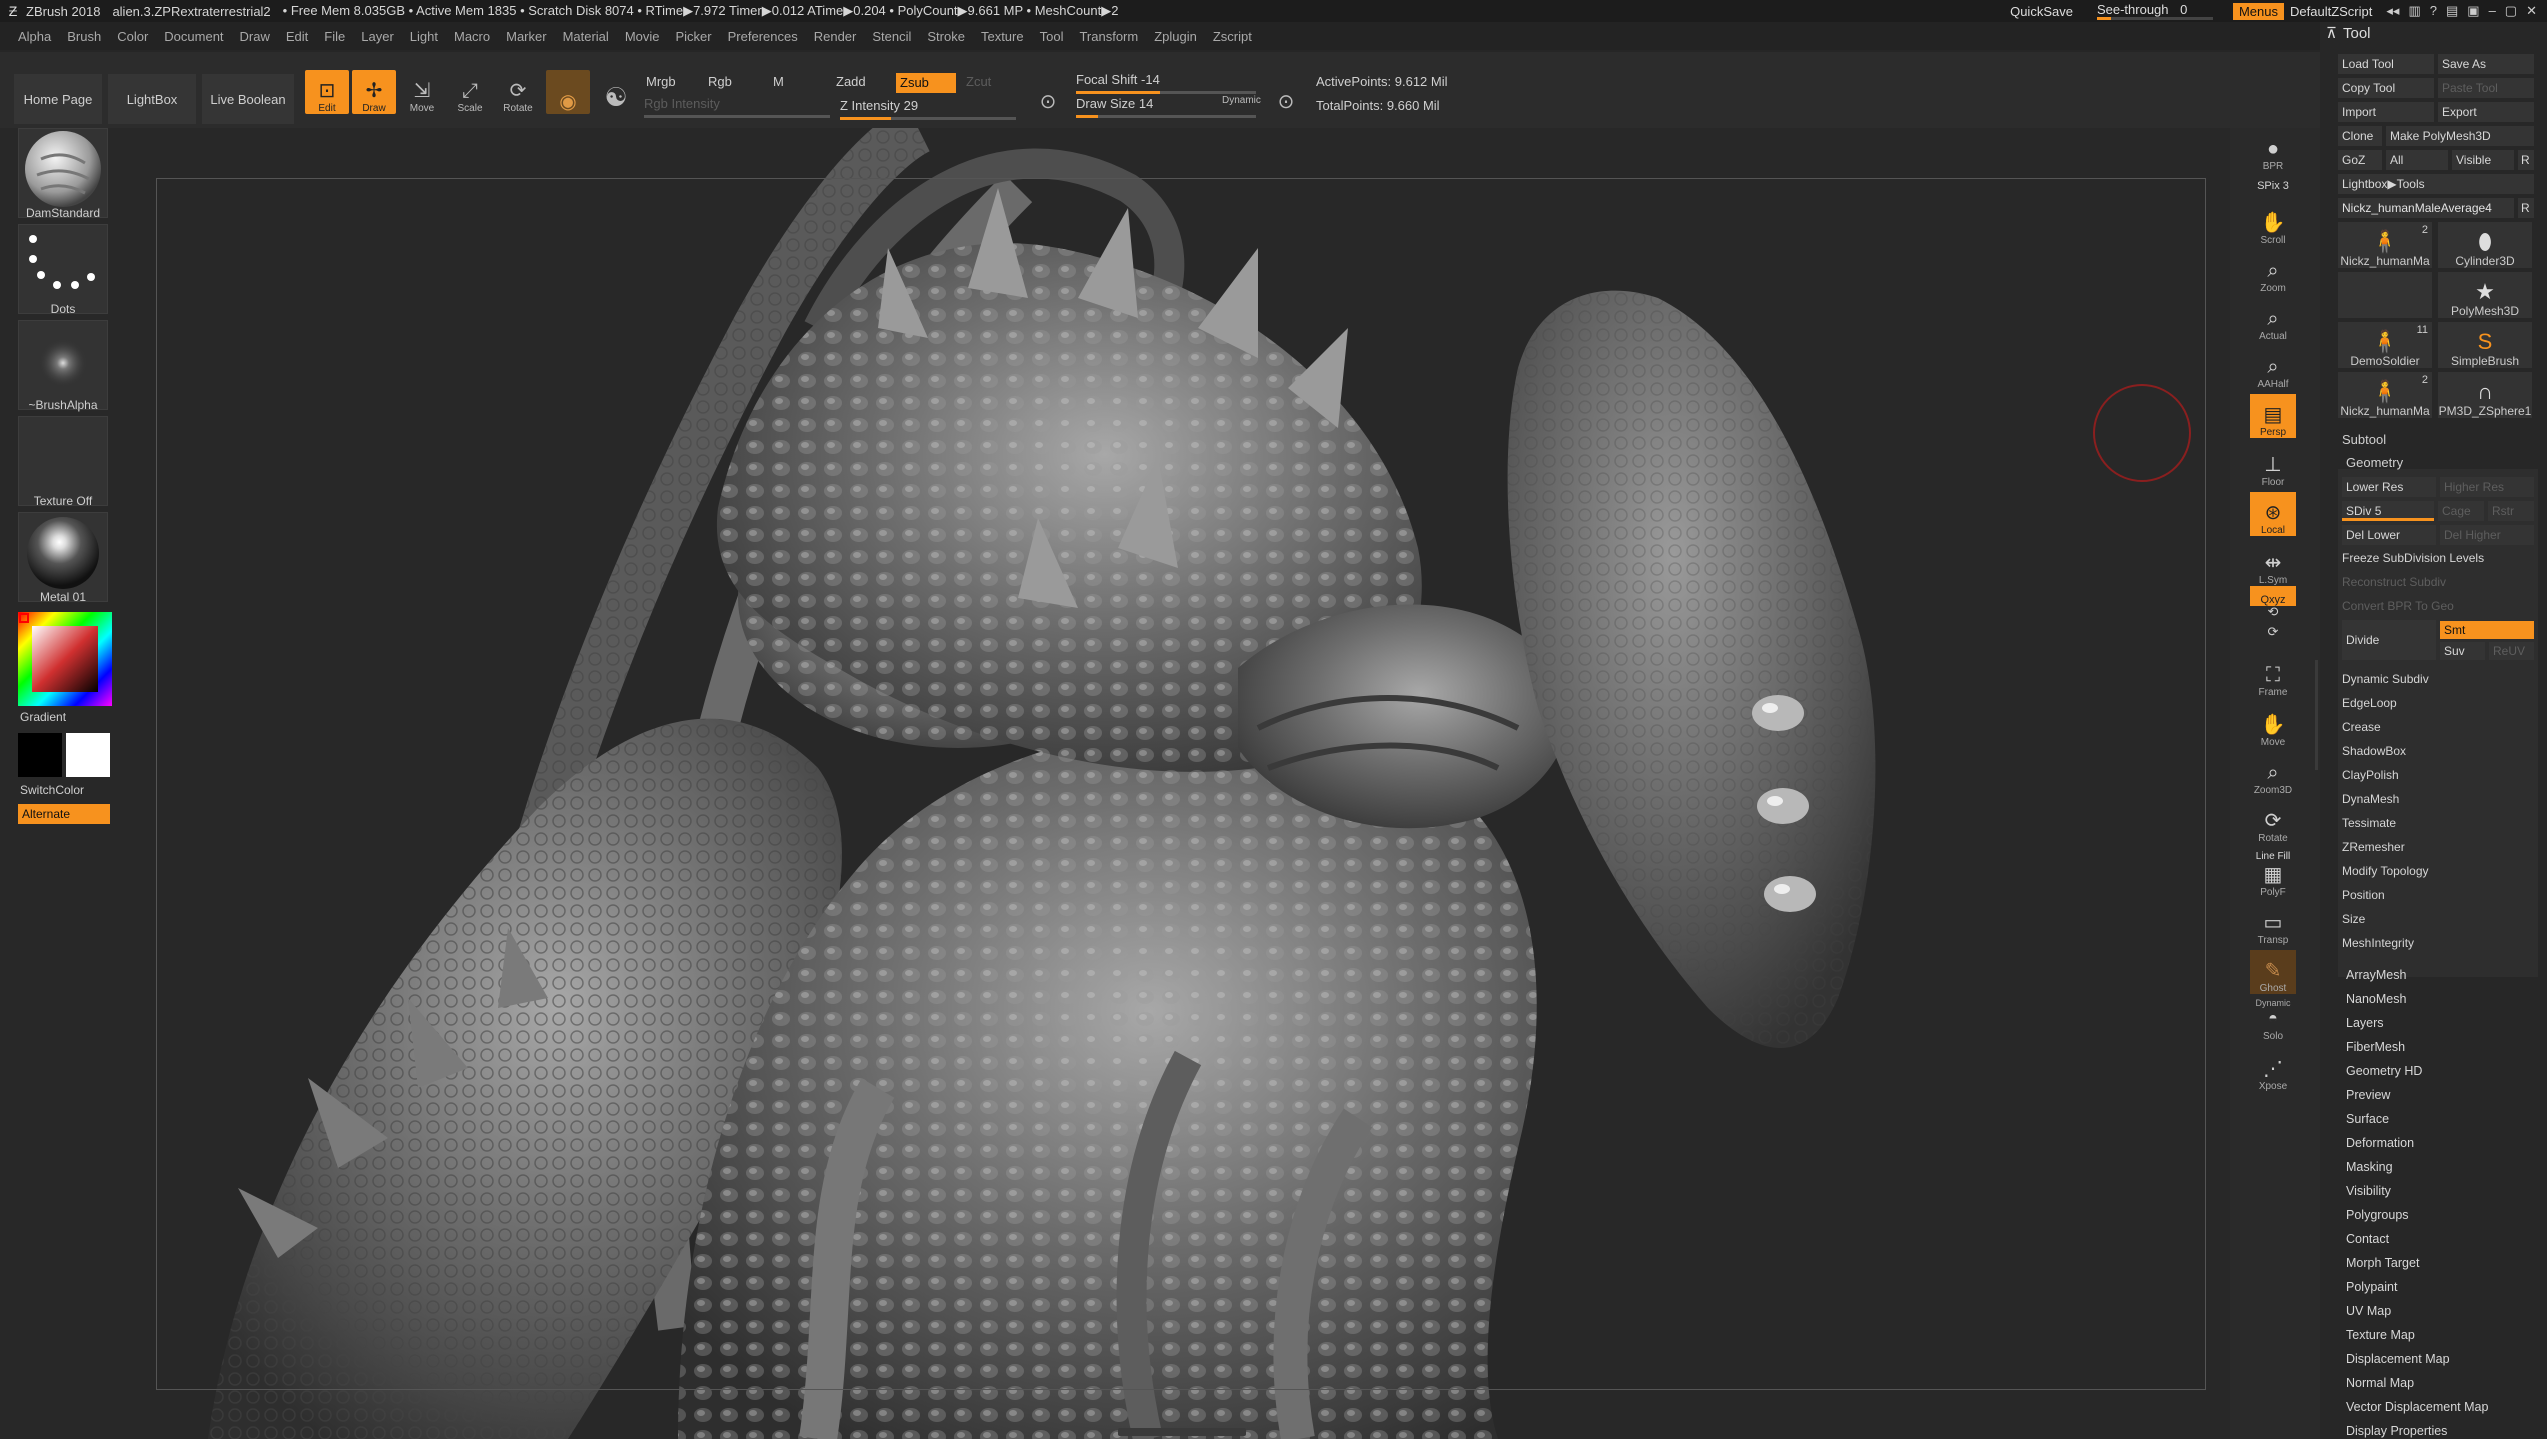 This screenshot has width=2547, height=1439. Describe the element at coordinates (2273, 624) in the screenshot. I see `rotation-axis-buttons: ⟲ ⟳` at that location.